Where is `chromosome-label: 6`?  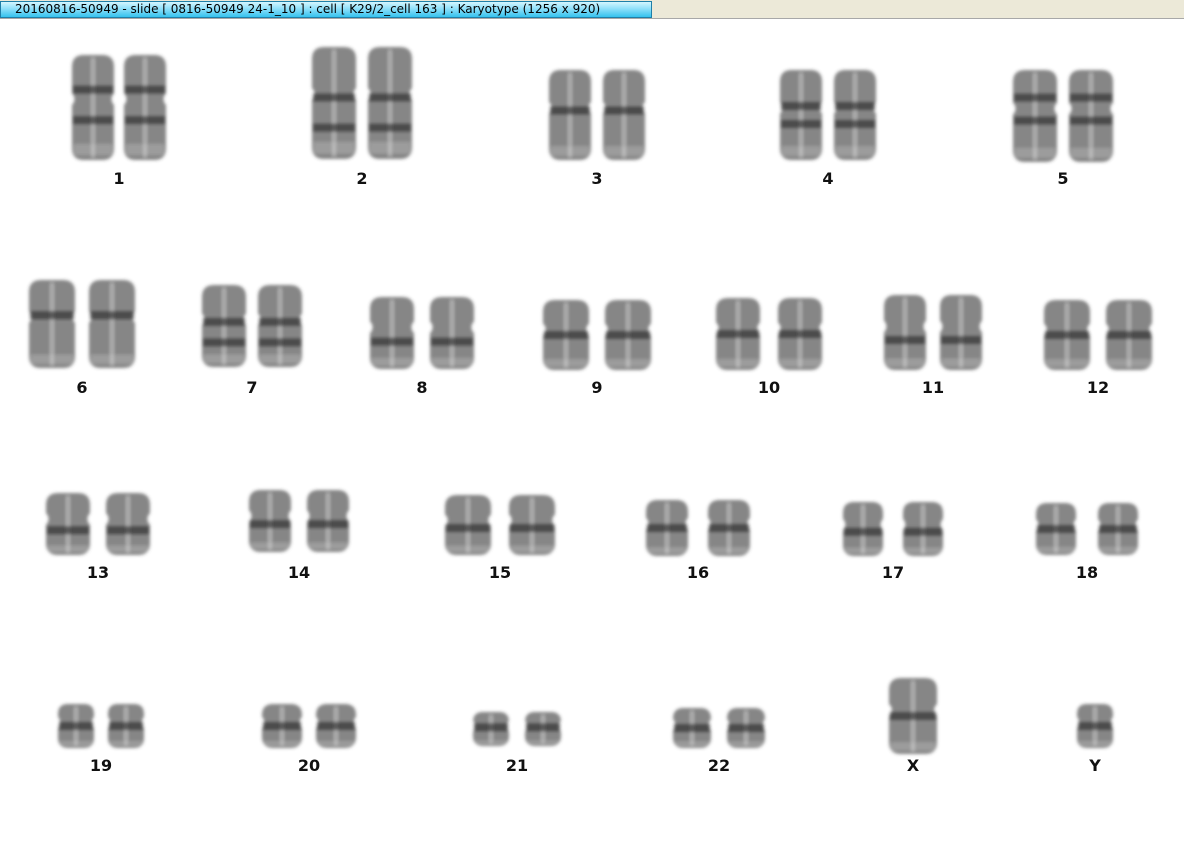
chromosome-label: 6 is located at coordinates (82, 387).